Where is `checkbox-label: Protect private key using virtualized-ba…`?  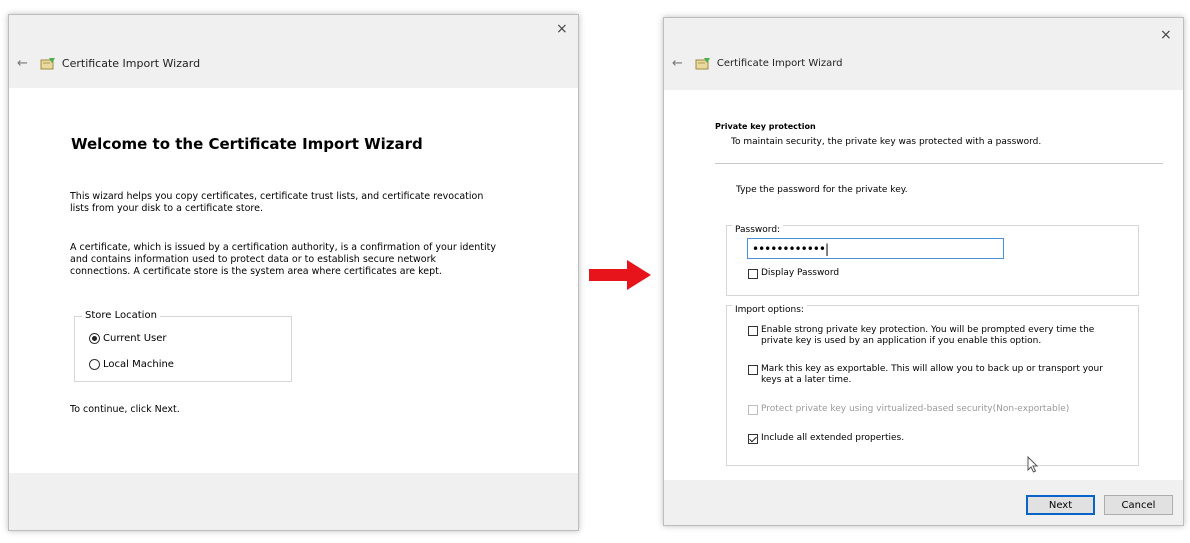
checkbox-label: Protect private key using virtualized-ba… is located at coordinates (915, 409).